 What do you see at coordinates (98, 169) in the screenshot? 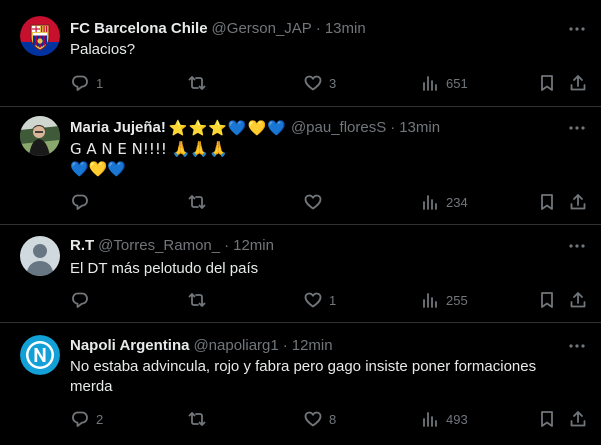
I see `tweet-text-line: 💙💛💙` at bounding box center [98, 169].